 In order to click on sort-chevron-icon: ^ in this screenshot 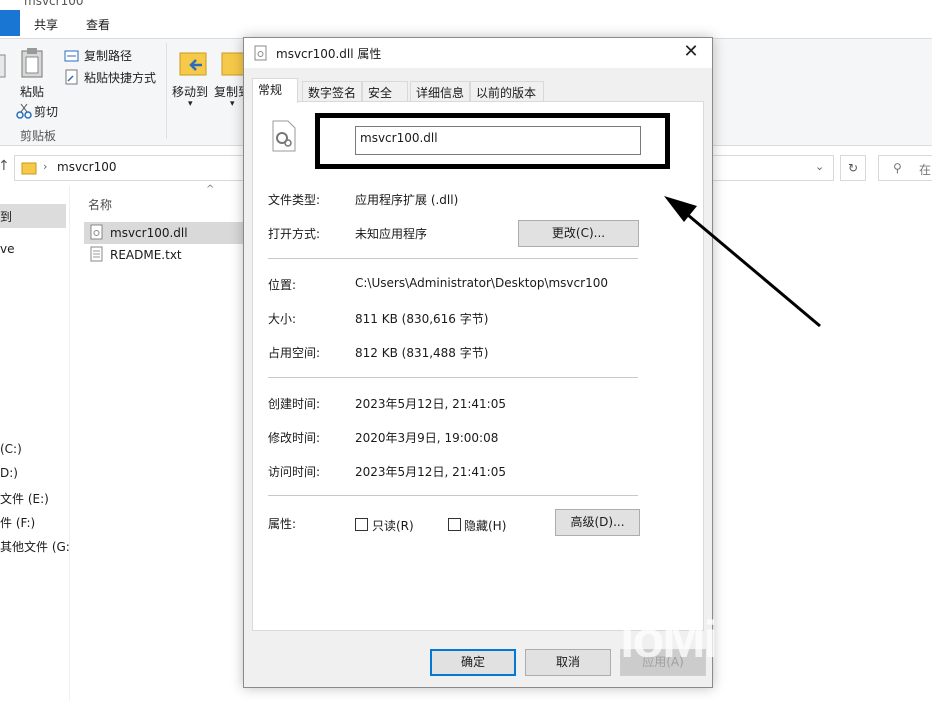, I will do `click(210, 189)`.